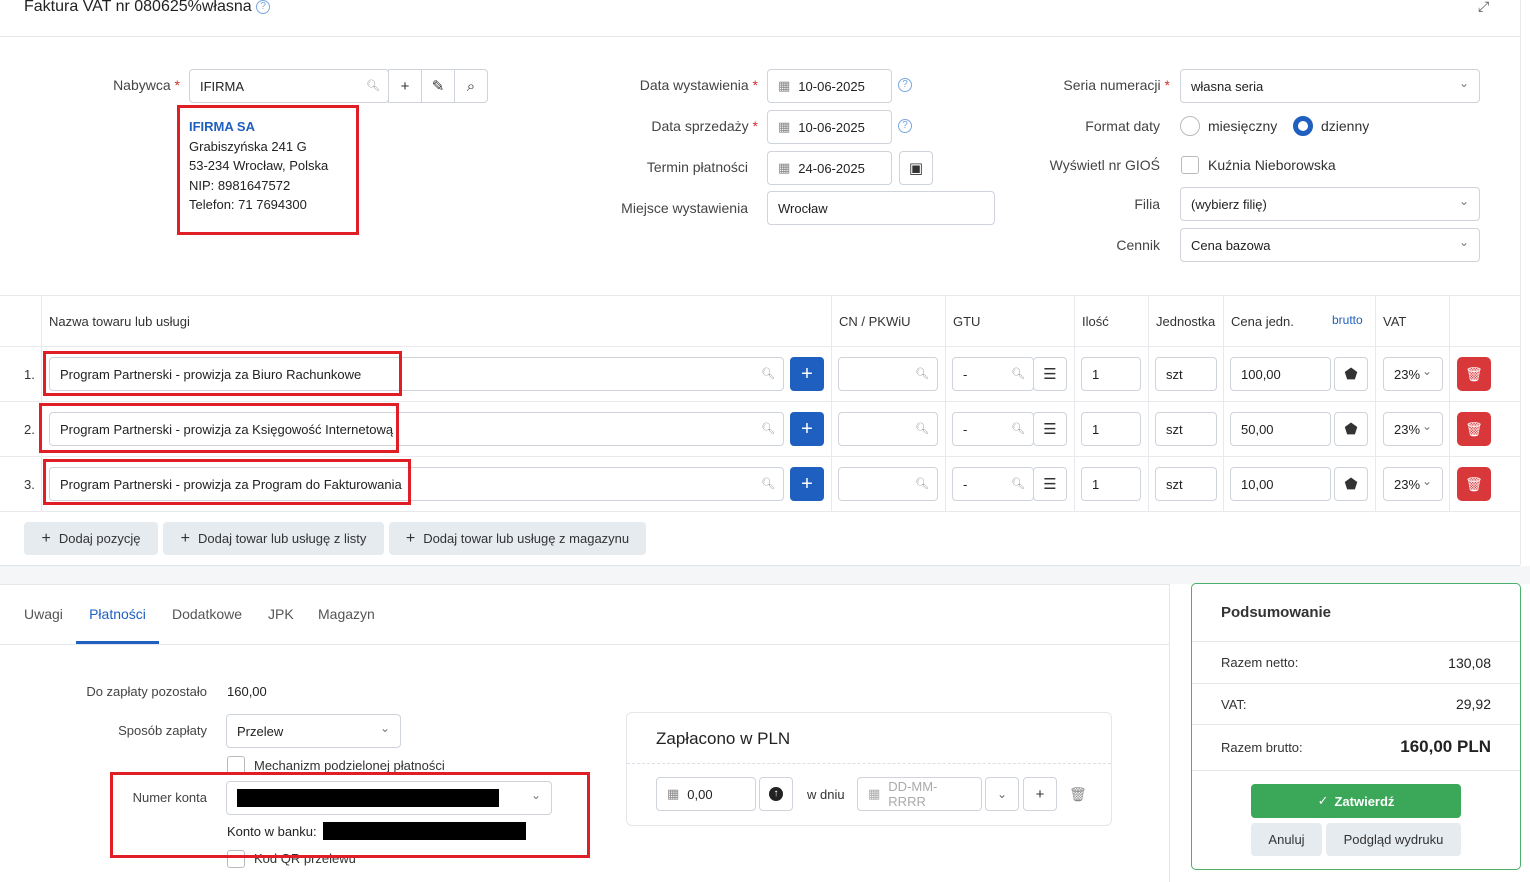 The height and width of the screenshot is (882, 1530). Describe the element at coordinates (1002, 794) in the screenshot. I see `chevron-down-icon: ⌄` at that location.